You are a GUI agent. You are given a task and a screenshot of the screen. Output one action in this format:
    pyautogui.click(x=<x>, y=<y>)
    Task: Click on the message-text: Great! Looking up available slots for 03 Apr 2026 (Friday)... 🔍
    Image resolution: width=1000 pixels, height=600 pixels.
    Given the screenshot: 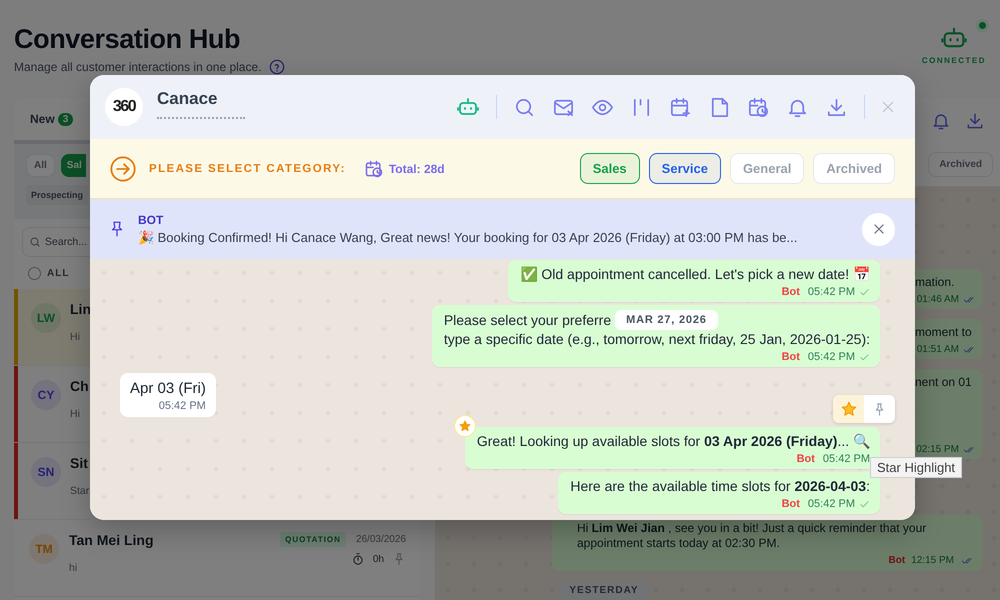 What is the action you would take?
    pyautogui.click(x=673, y=441)
    